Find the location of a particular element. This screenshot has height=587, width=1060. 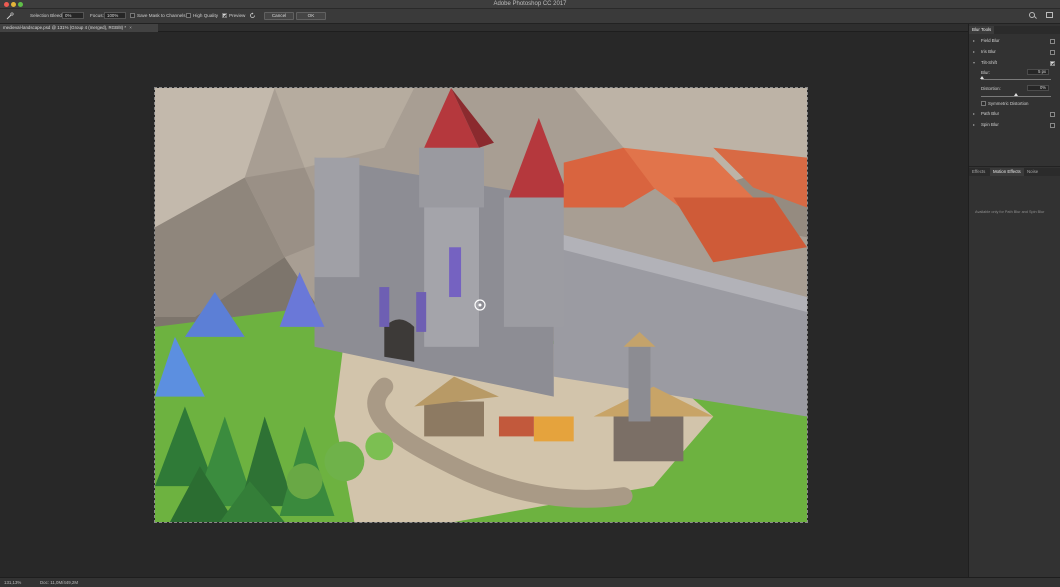

iris-blur-checkbox is located at coordinates (1052, 52).